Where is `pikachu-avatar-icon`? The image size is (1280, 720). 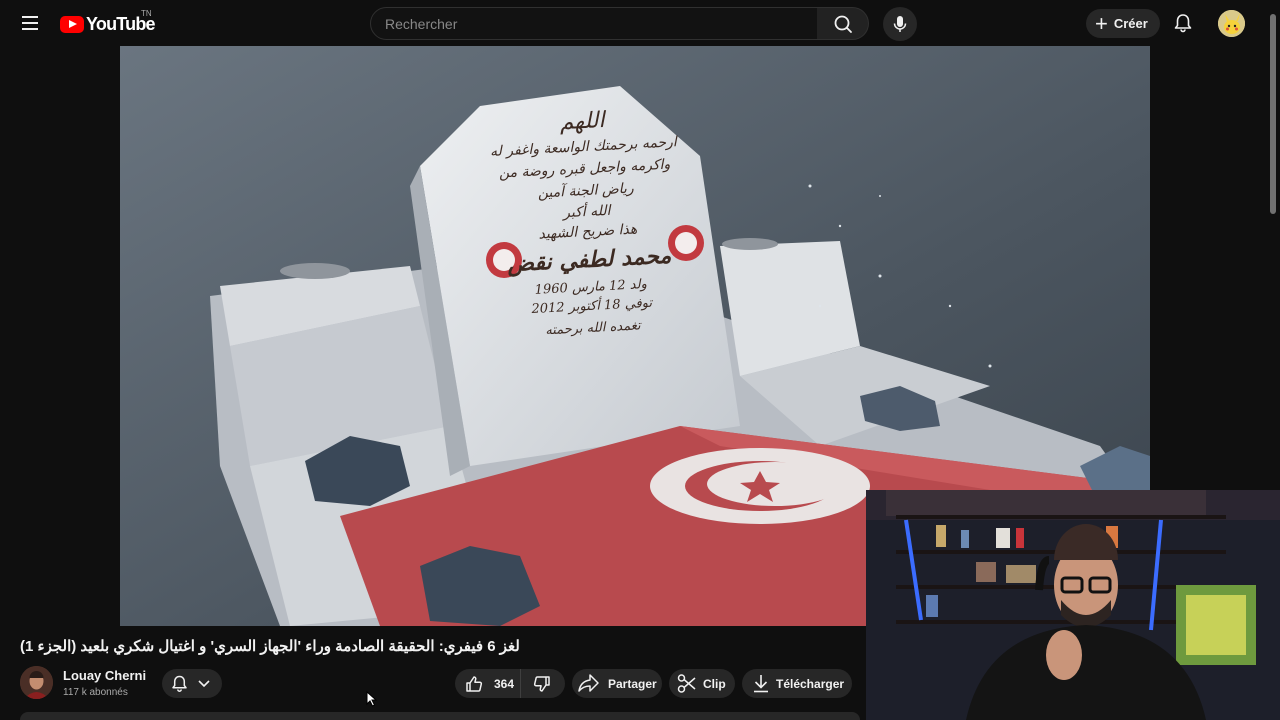 pikachu-avatar-icon is located at coordinates (1231, 23).